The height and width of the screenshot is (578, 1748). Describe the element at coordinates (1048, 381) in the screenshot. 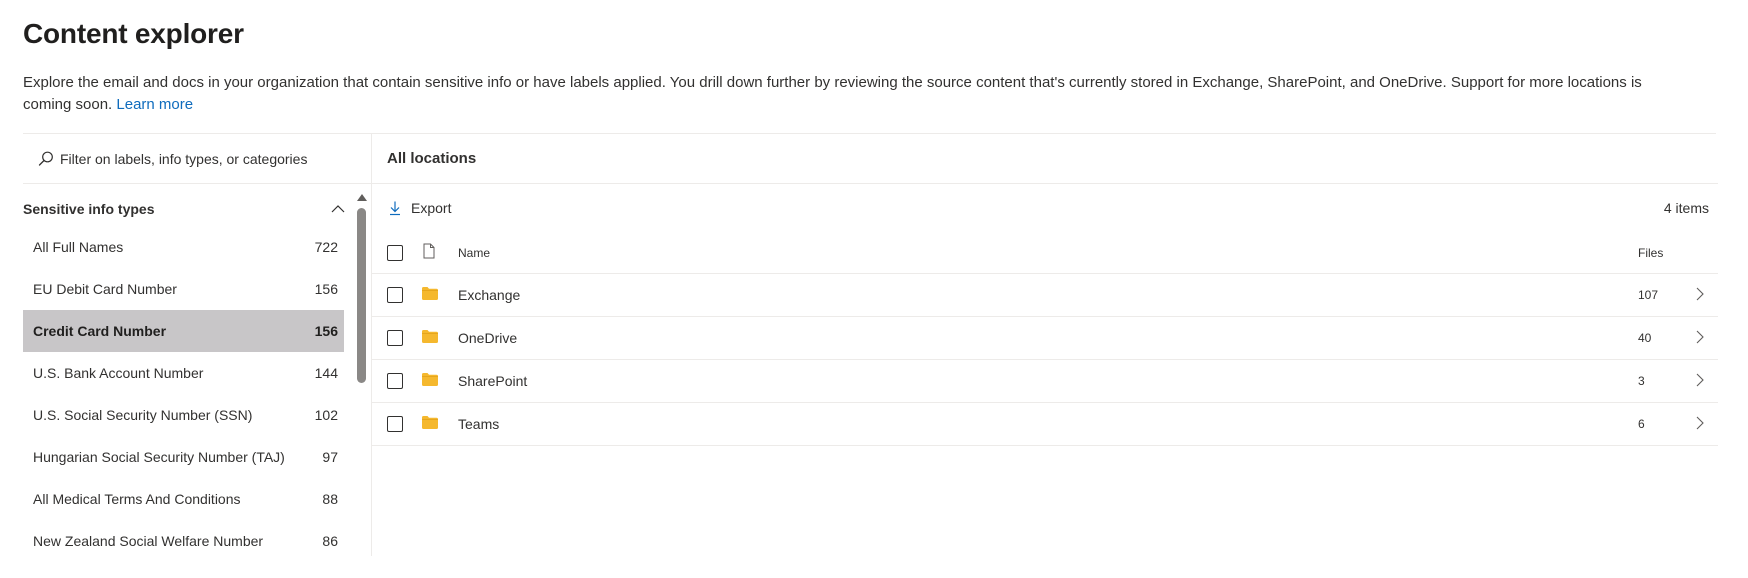

I see `location-name: SharePoint` at that location.